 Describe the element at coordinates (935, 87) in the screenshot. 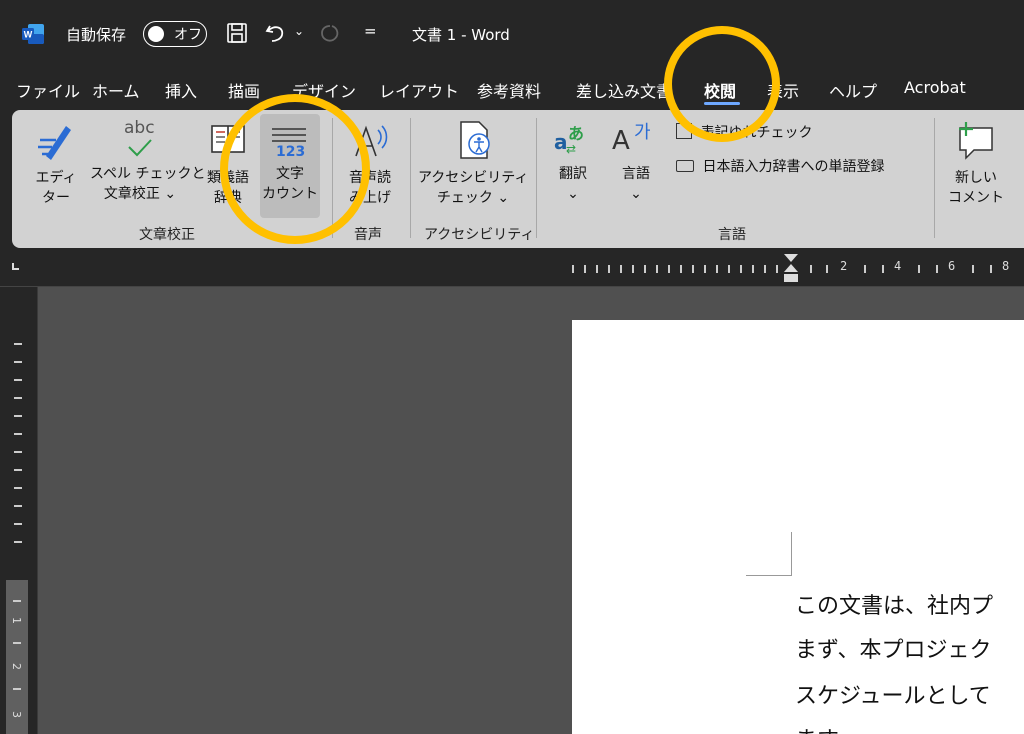

I see `tab-acrobat: Acrobat` at that location.